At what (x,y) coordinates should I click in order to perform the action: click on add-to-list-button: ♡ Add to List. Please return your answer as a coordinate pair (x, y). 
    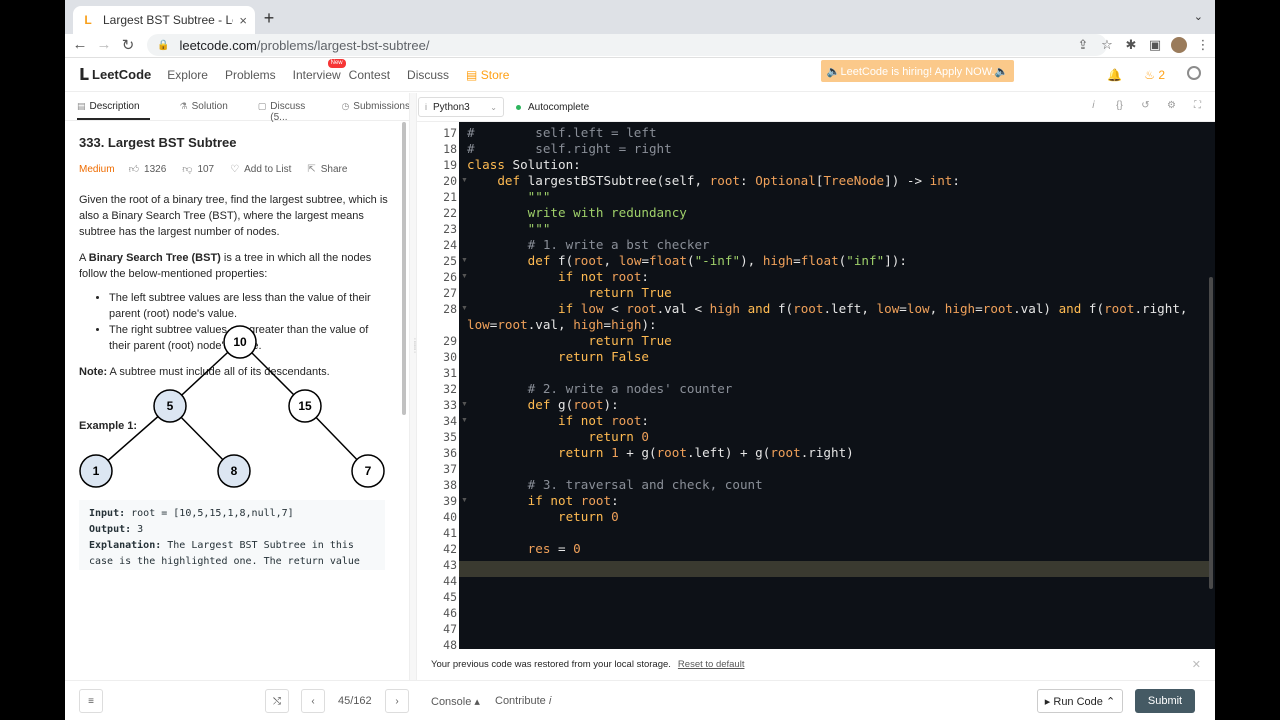
    Looking at the image, I should click on (260, 169).